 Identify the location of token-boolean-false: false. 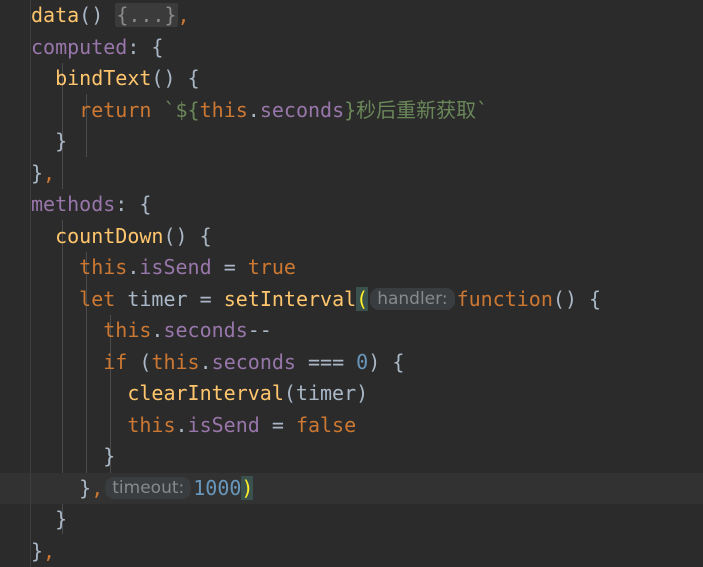
(326, 424).